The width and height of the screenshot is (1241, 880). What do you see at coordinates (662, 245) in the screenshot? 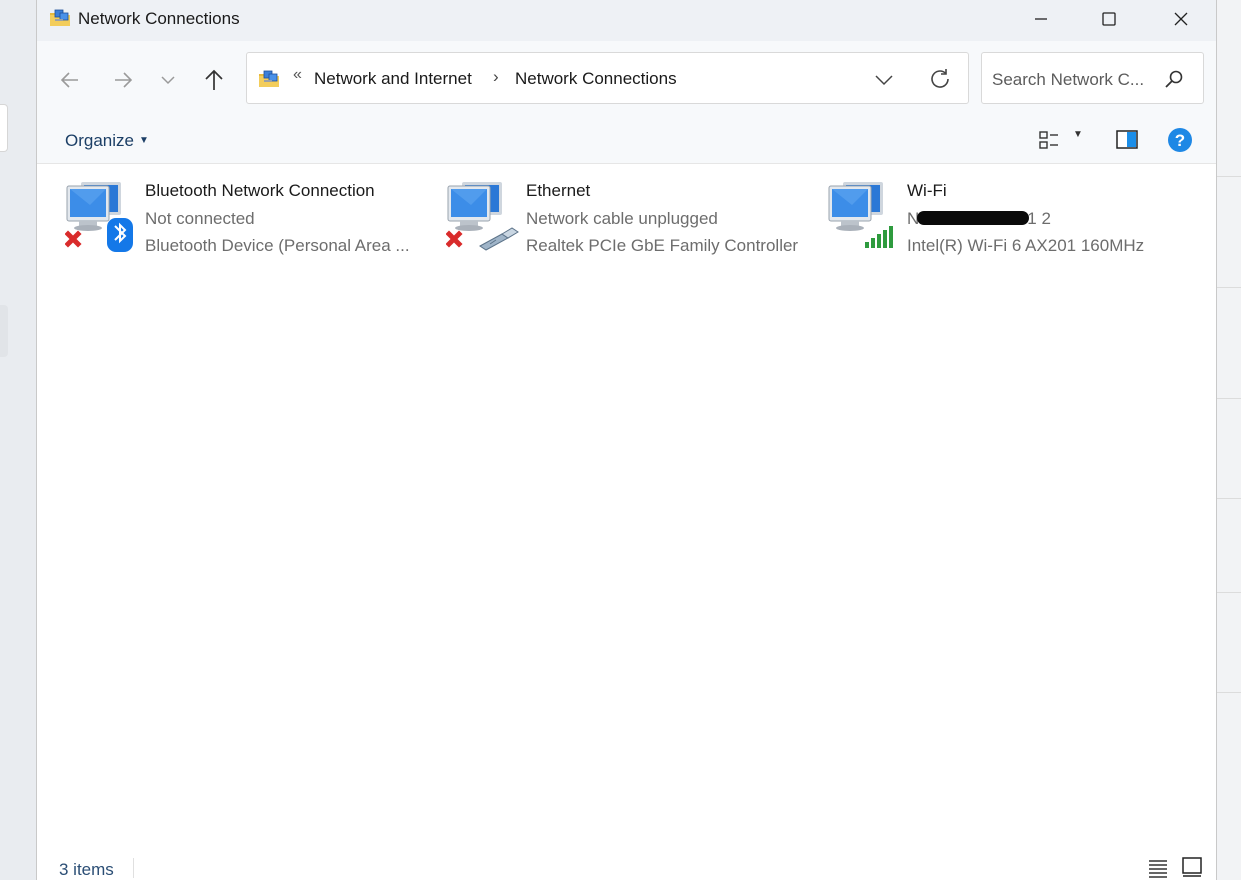
I see `connection-device: Realtek PCIe GbE Family Controller` at bounding box center [662, 245].